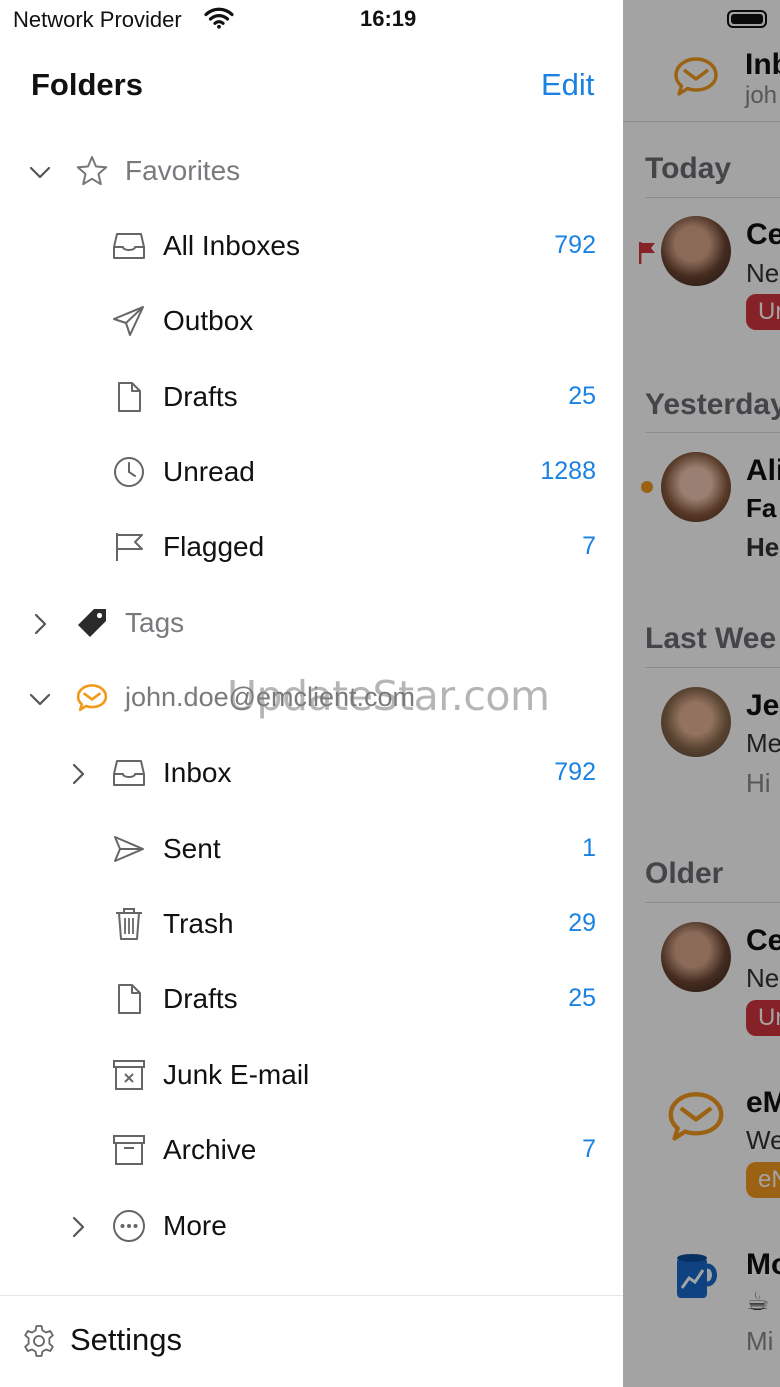 The height and width of the screenshot is (1387, 780). Describe the element at coordinates (747, 19) in the screenshot. I see `battery-icon` at that location.